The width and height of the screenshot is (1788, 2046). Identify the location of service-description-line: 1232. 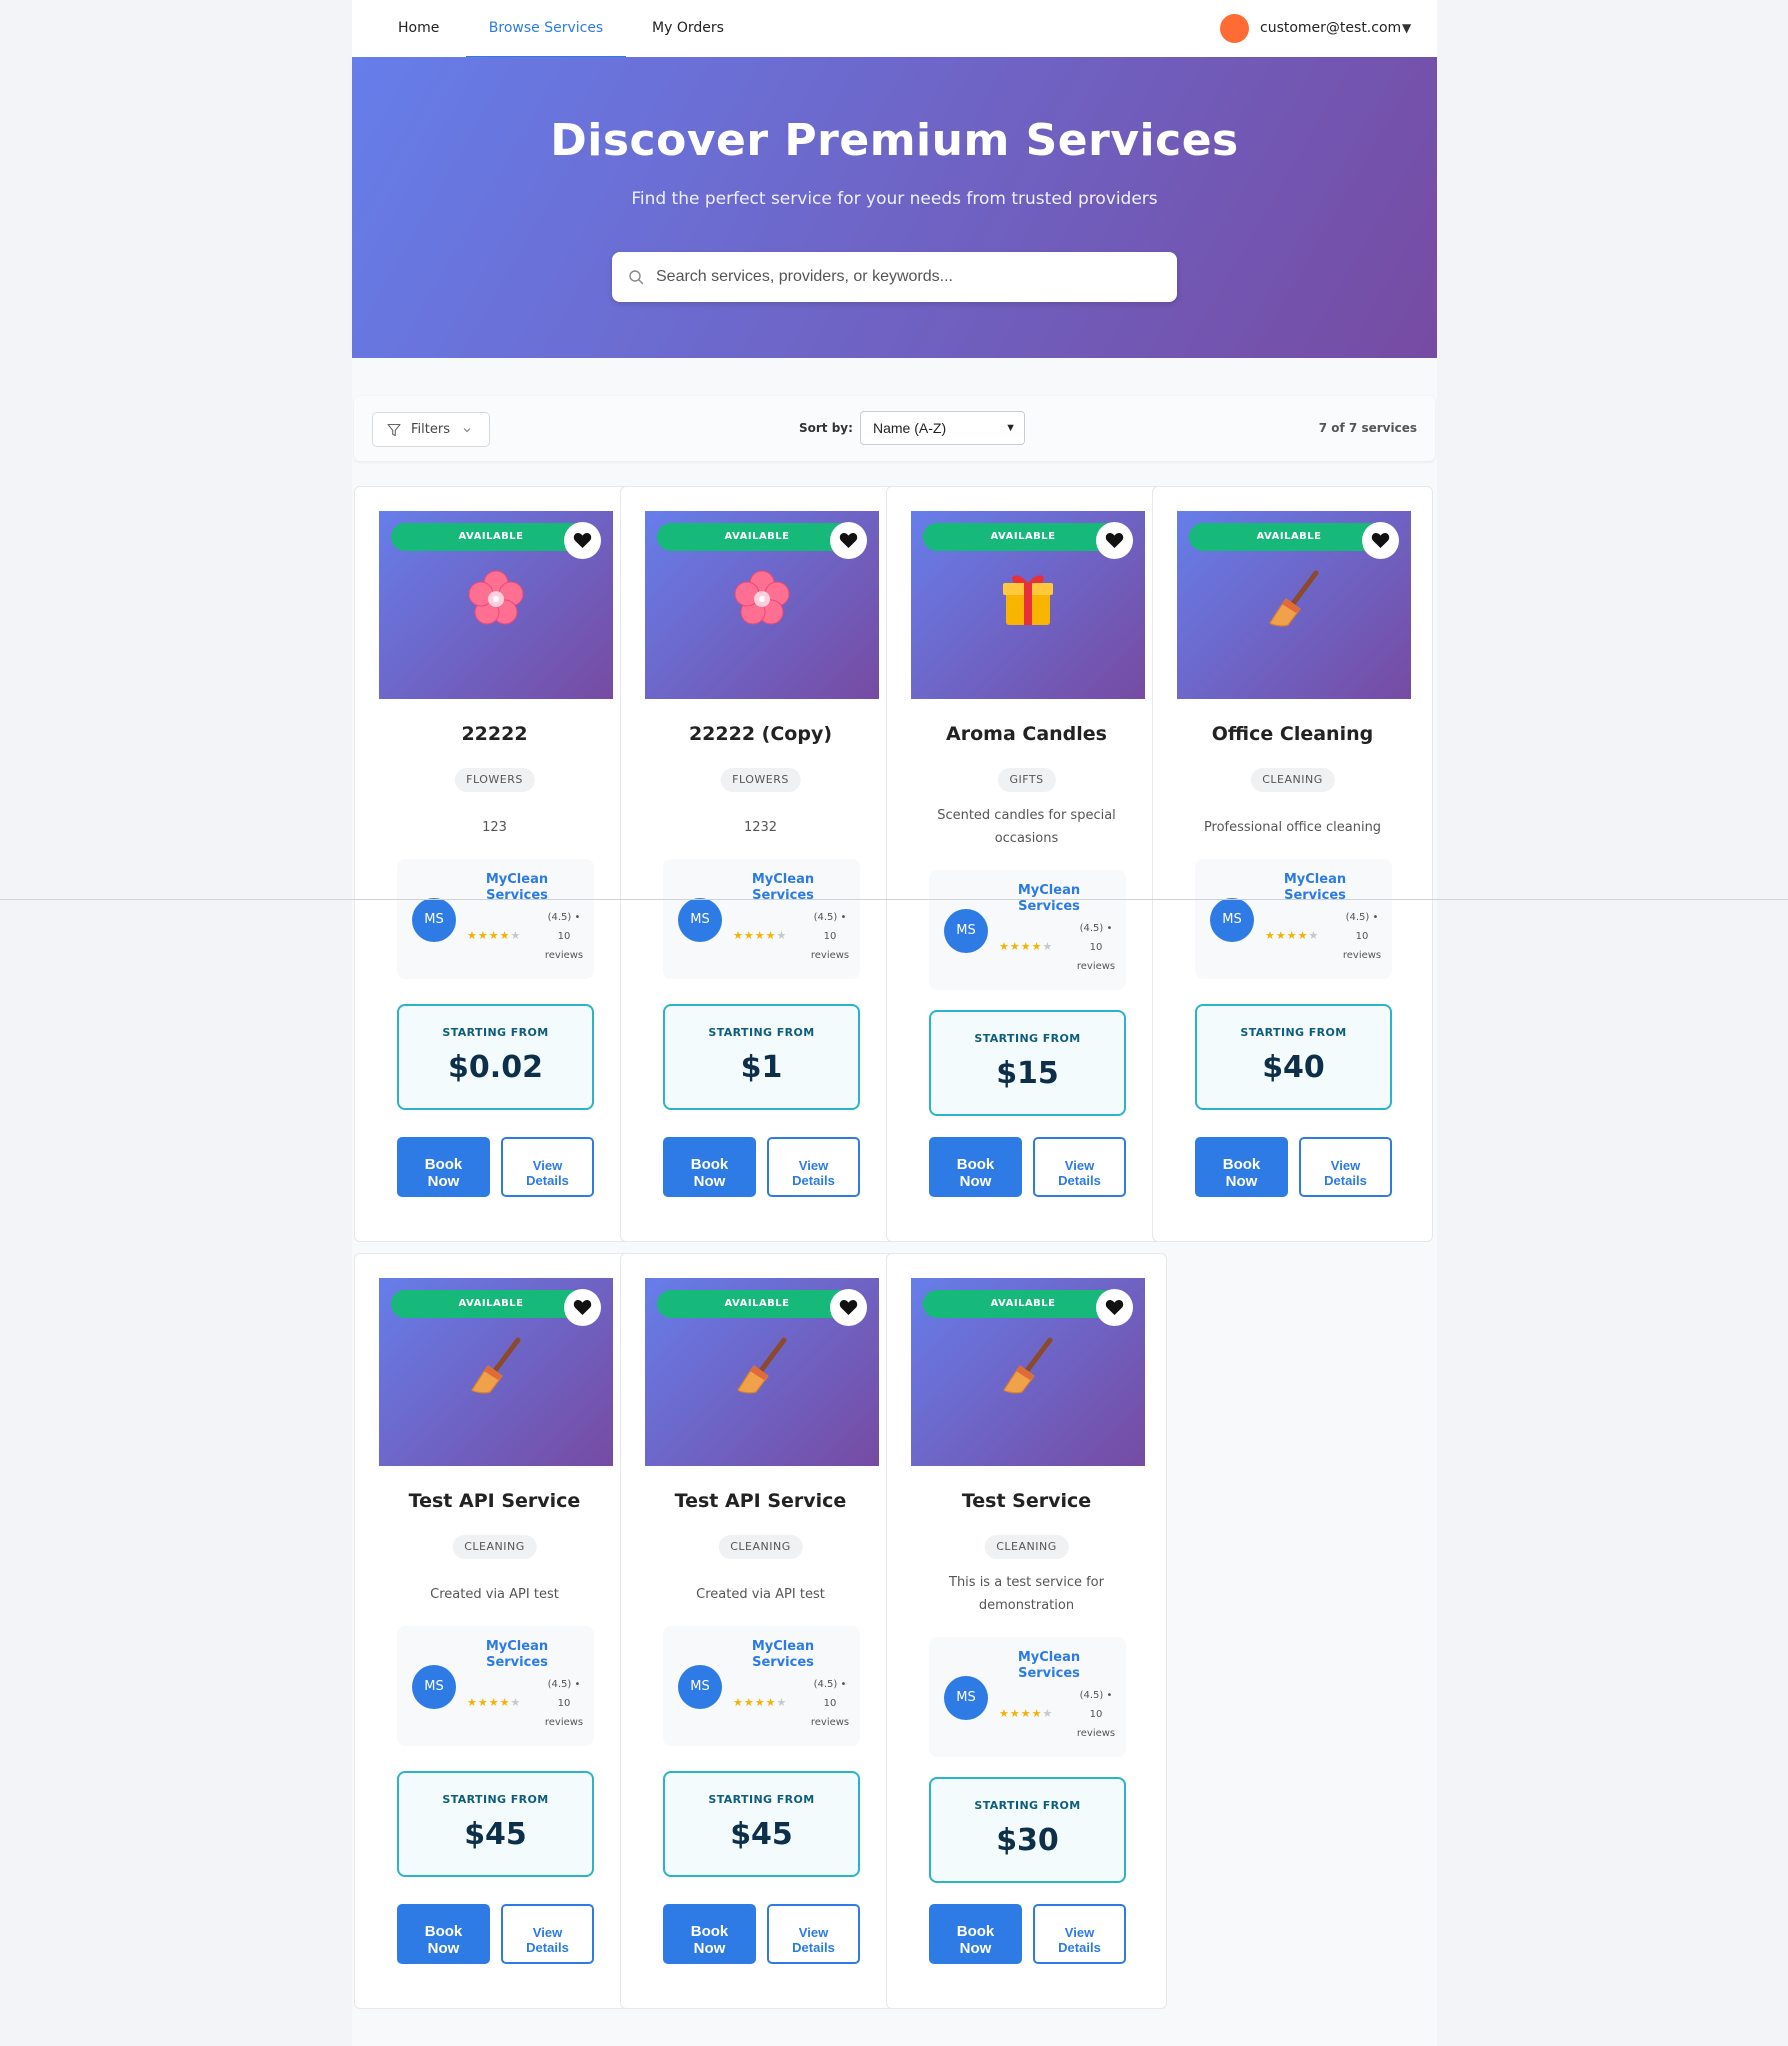
(760, 827).